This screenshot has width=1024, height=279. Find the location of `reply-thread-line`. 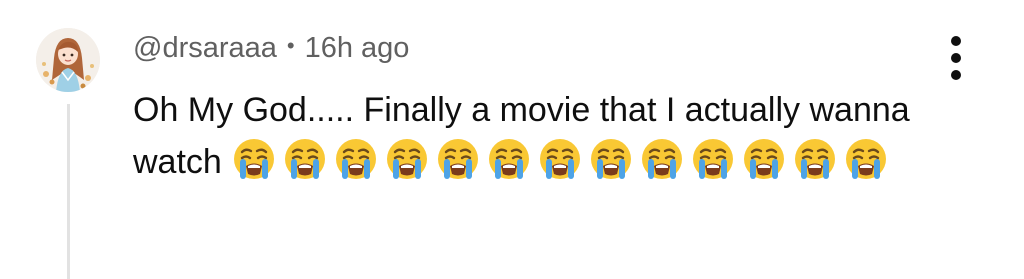

reply-thread-line is located at coordinates (68, 191).